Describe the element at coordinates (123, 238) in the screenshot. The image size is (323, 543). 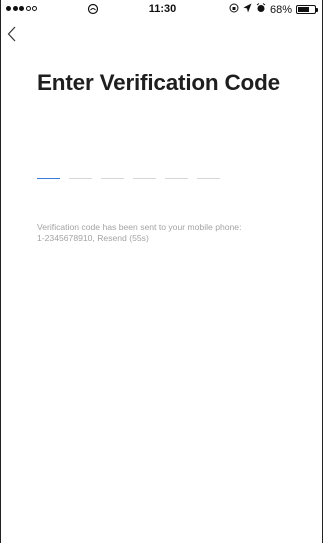
I see `resend-link: Resend (55s)` at that location.